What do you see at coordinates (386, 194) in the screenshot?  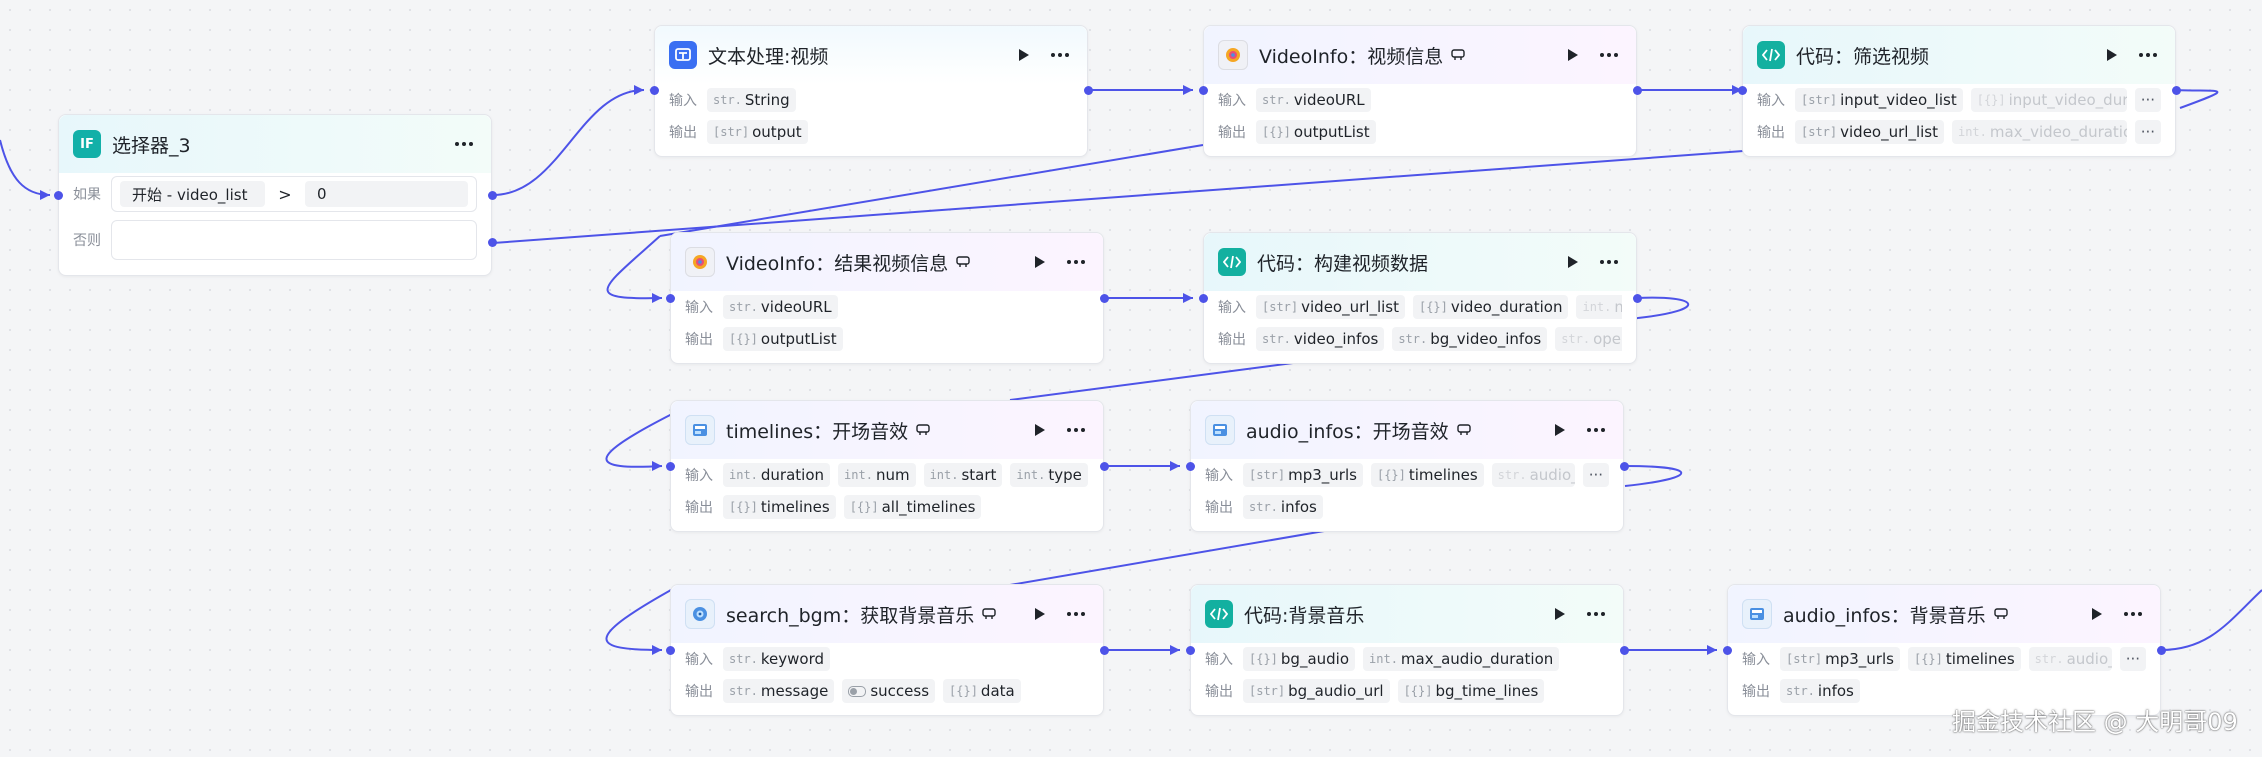 I see `condition-right-operand: 0` at bounding box center [386, 194].